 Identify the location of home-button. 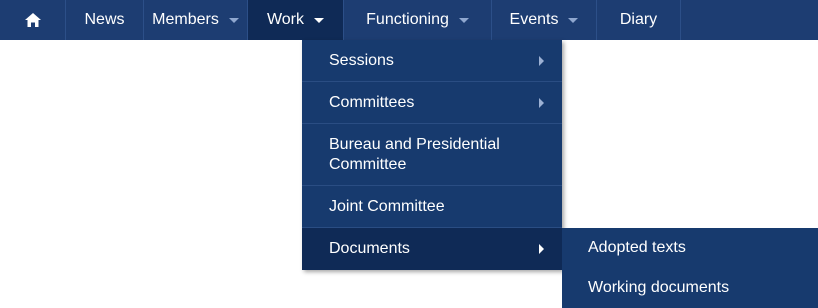
(33, 20).